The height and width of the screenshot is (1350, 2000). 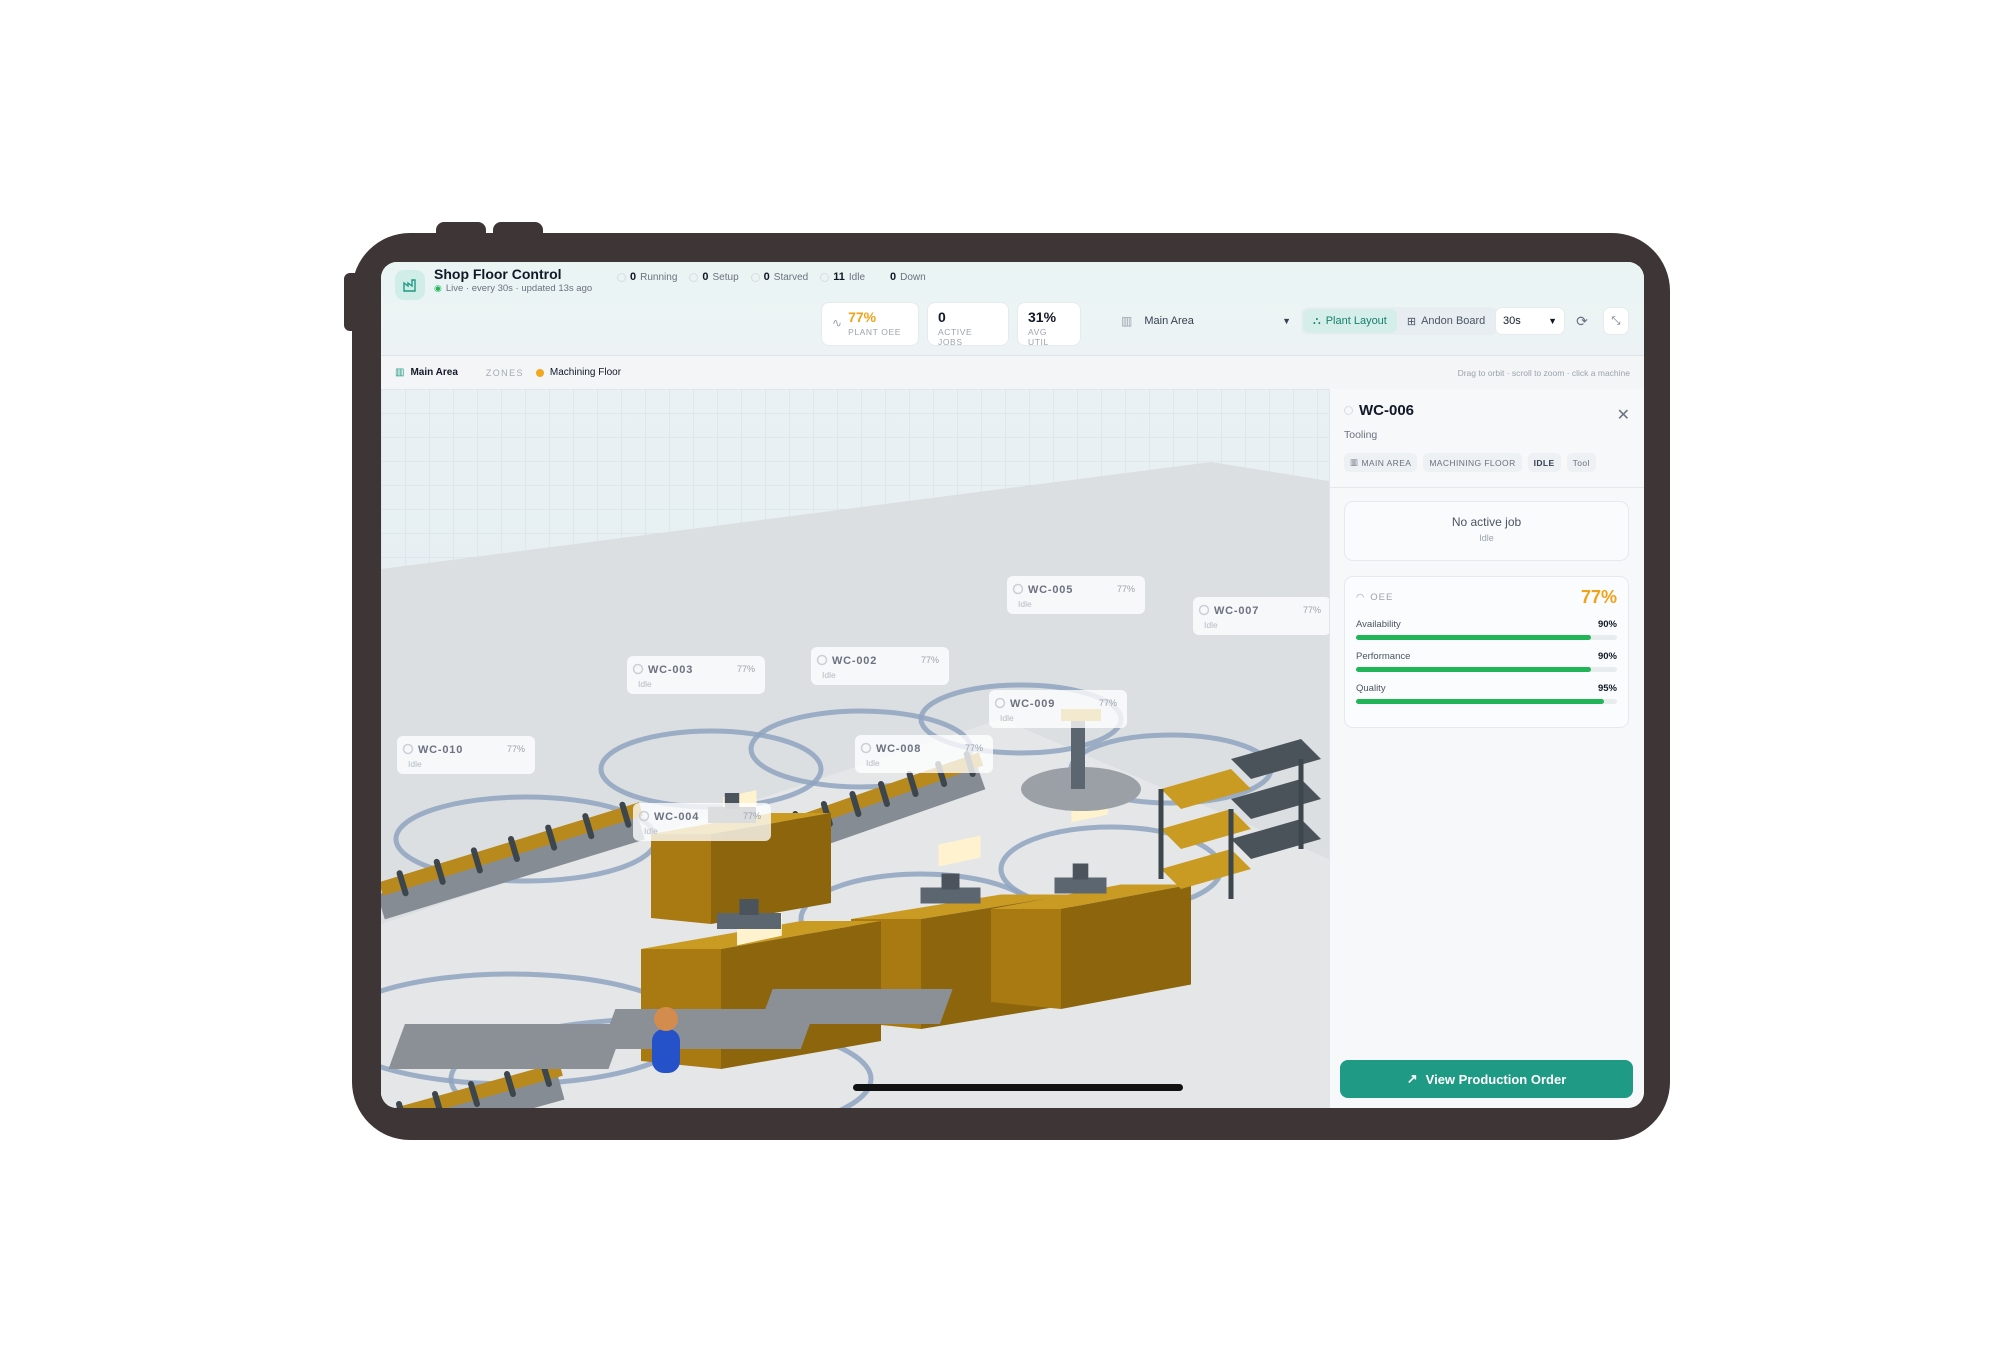 What do you see at coordinates (438, 288) in the screenshot?
I see `wifi-icon: ◉` at bounding box center [438, 288].